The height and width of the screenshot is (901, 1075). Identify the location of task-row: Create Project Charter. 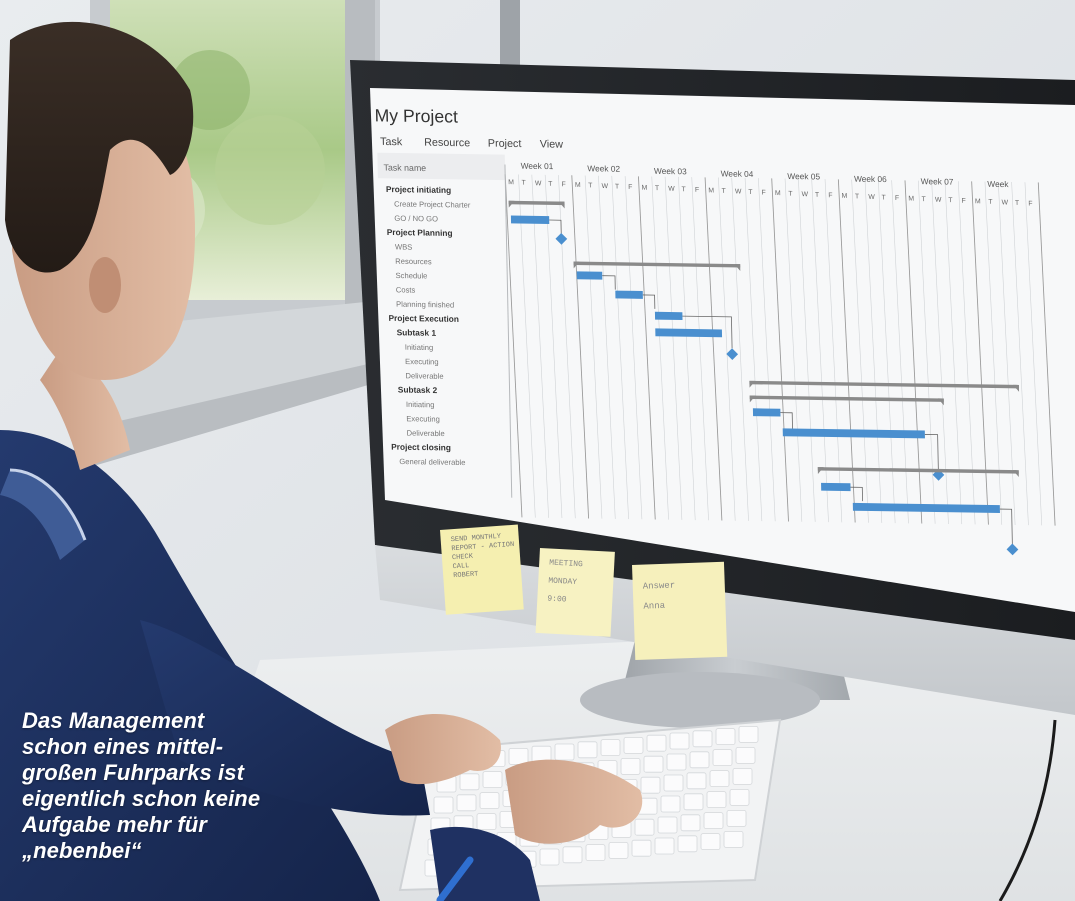
(432, 204).